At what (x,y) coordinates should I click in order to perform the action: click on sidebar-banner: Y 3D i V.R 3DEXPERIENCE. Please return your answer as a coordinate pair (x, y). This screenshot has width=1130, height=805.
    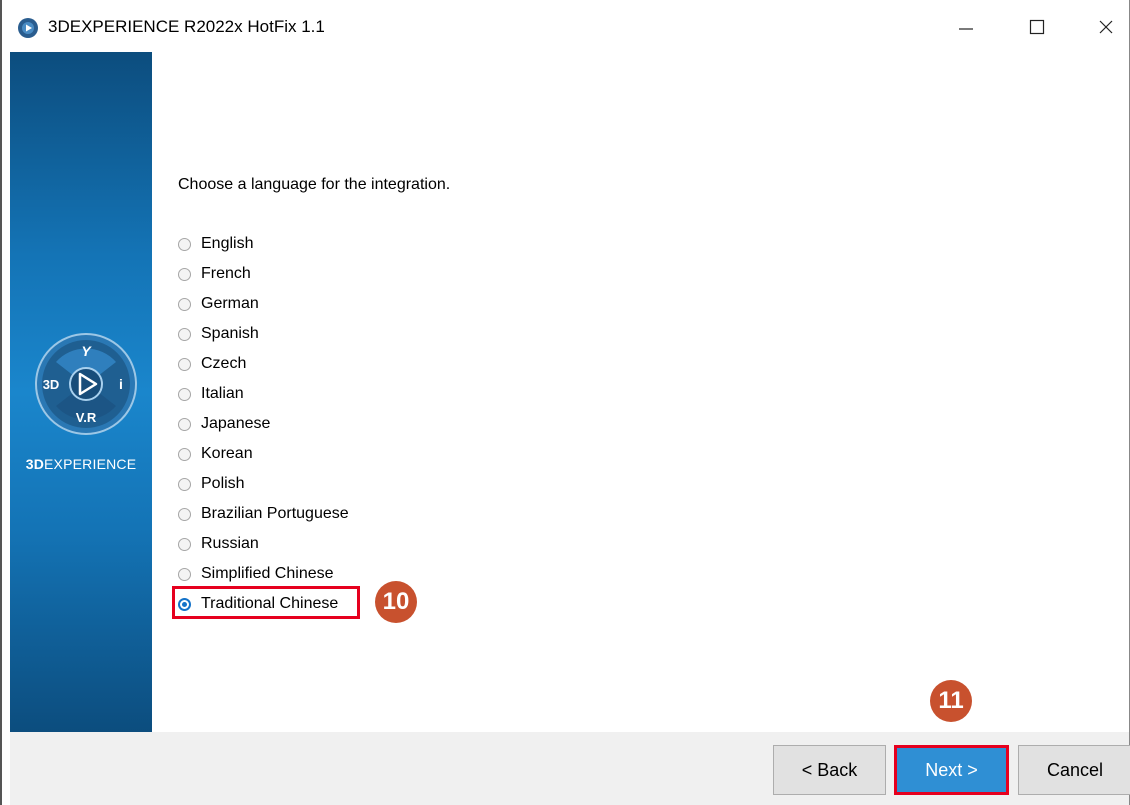
    Looking at the image, I should click on (81, 392).